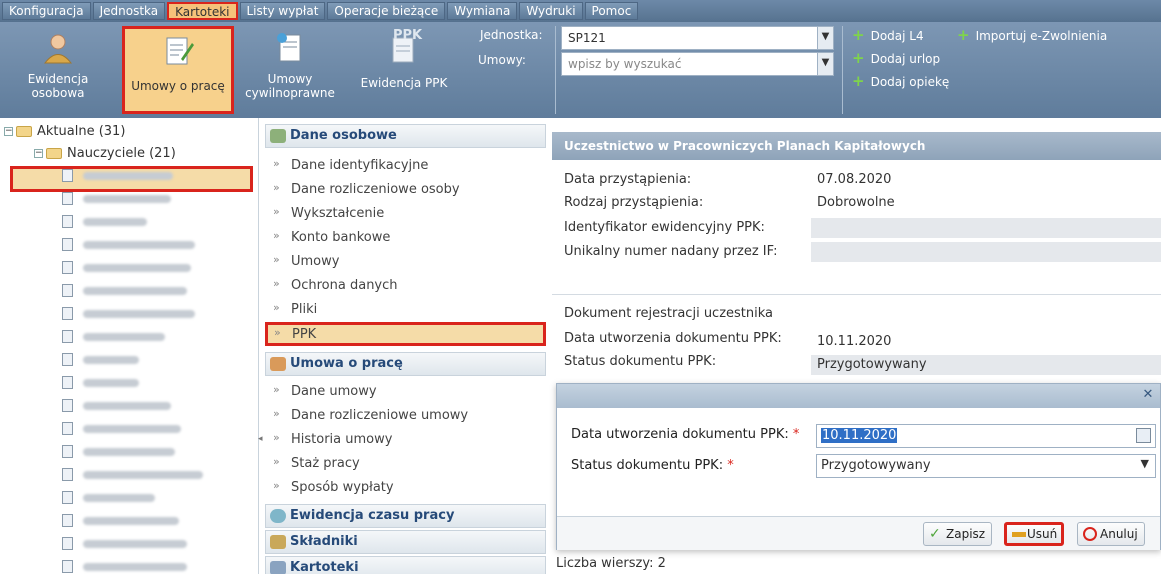 This screenshot has width=1161, height=574. Describe the element at coordinates (405, 136) in the screenshot. I see `section-dane-osobowe: Dane osobowe` at that location.